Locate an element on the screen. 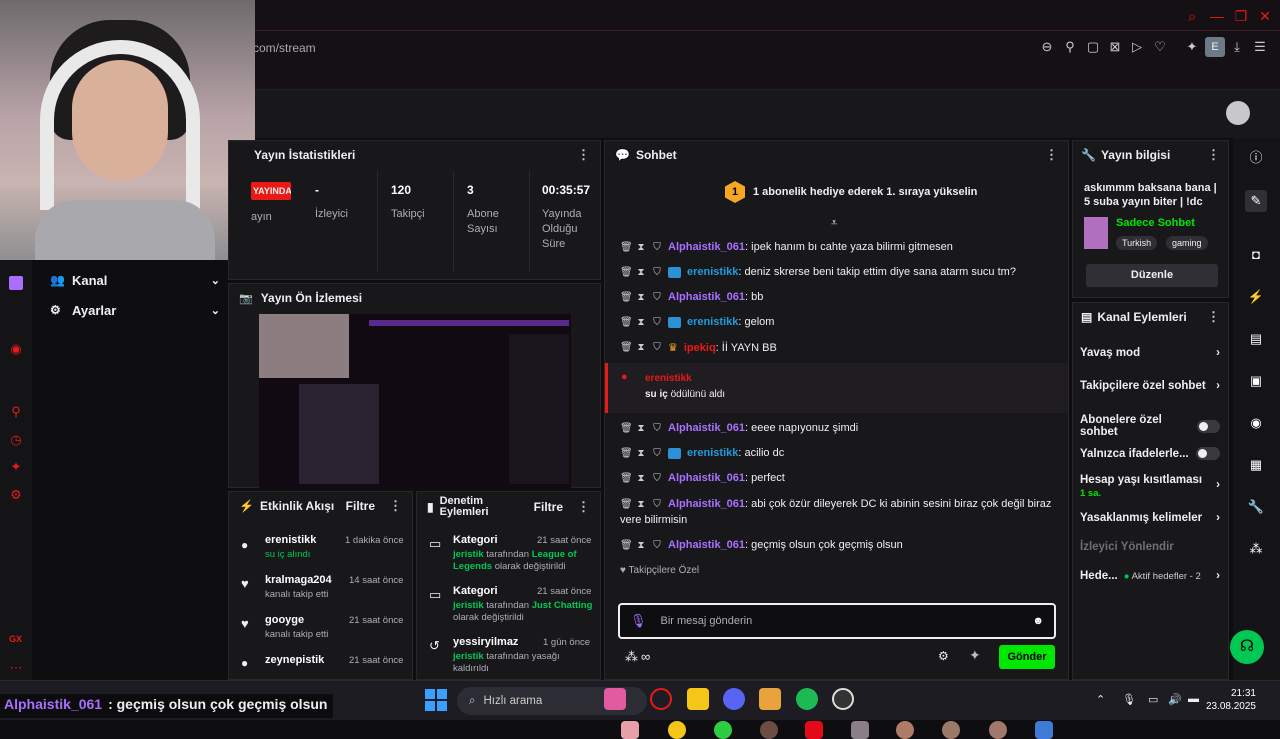  play-icon: ▷ is located at coordinates (1137, 47).